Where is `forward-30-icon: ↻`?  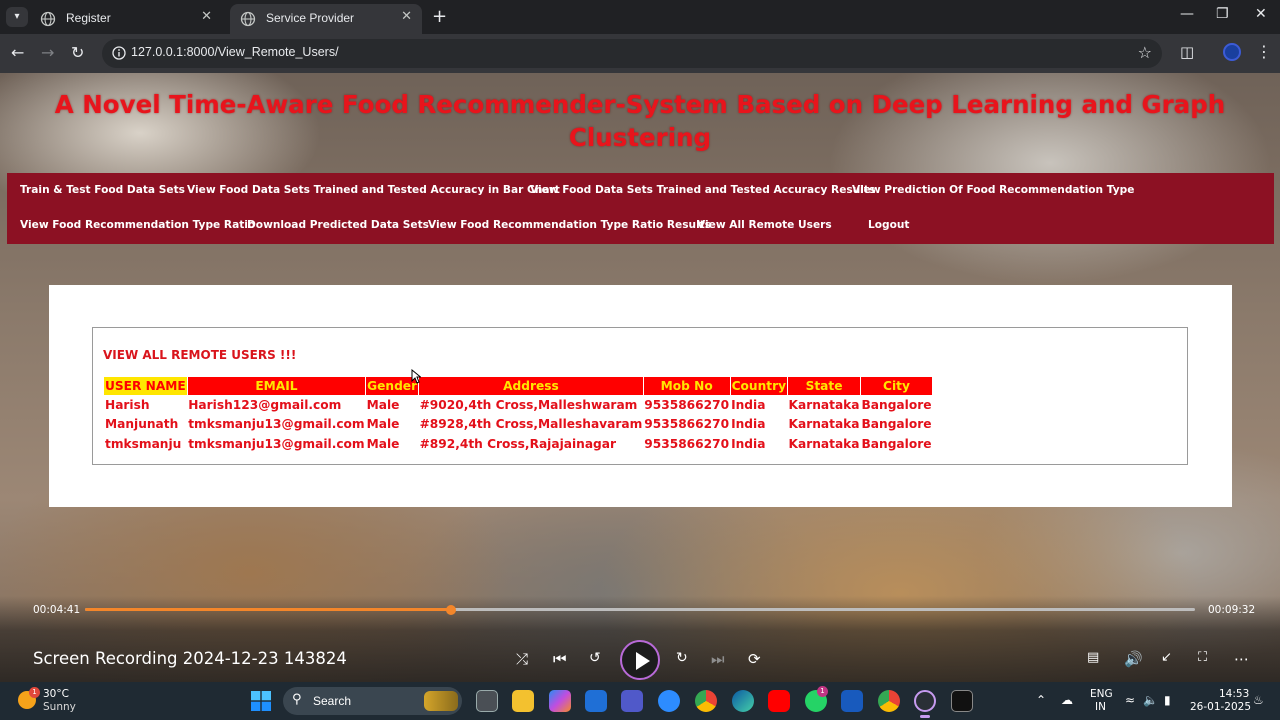
forward-30-icon: ↻ is located at coordinates (682, 658).